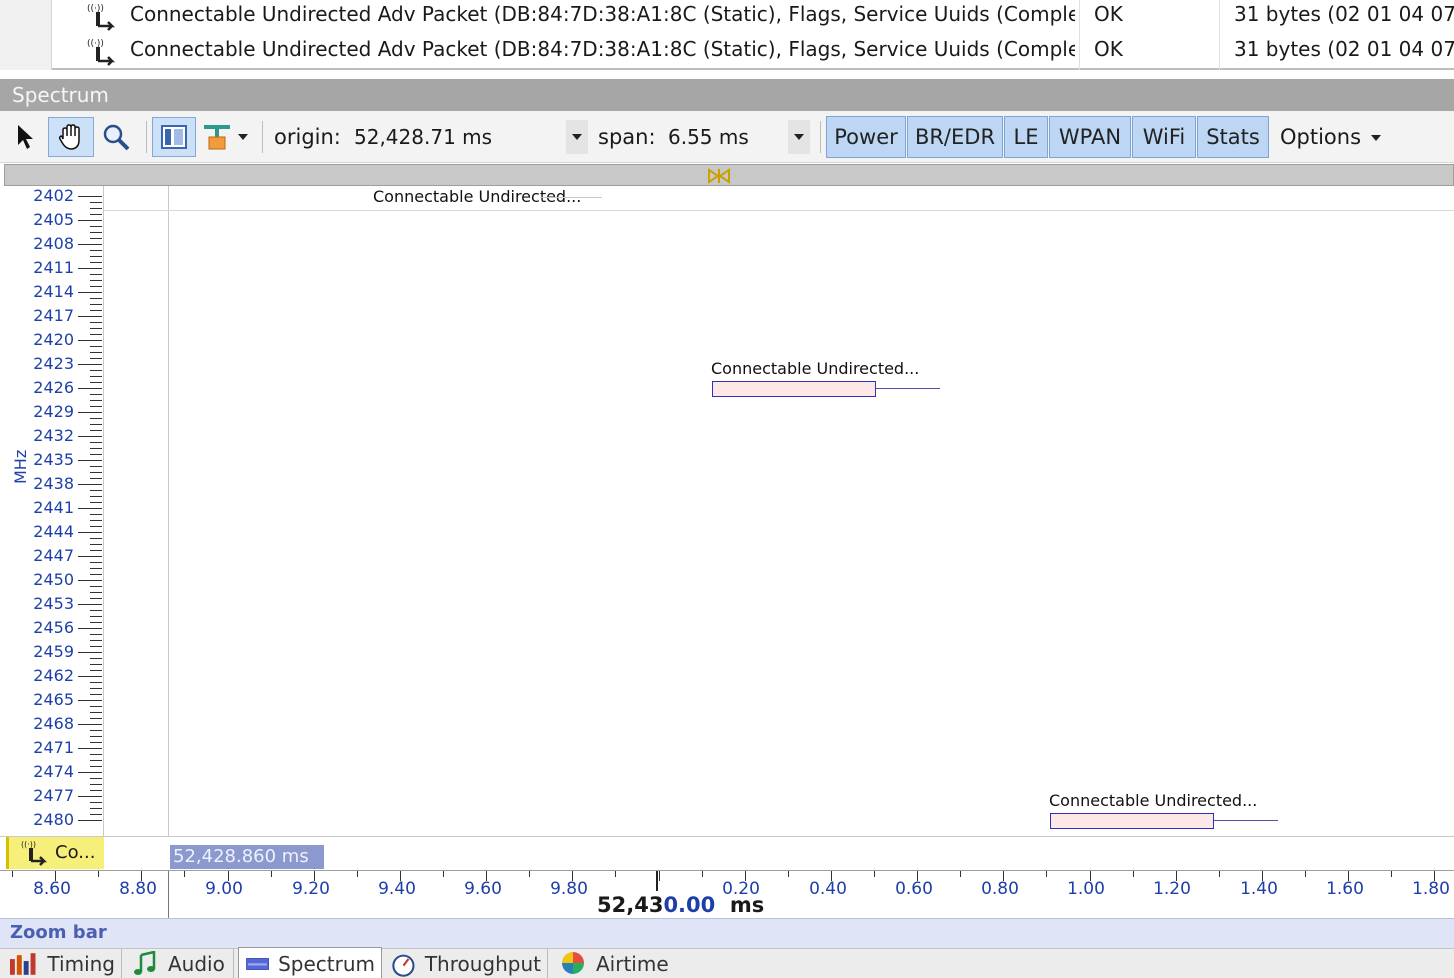  I want to click on origin-value: 52,428.71 ms, so click(423, 137).